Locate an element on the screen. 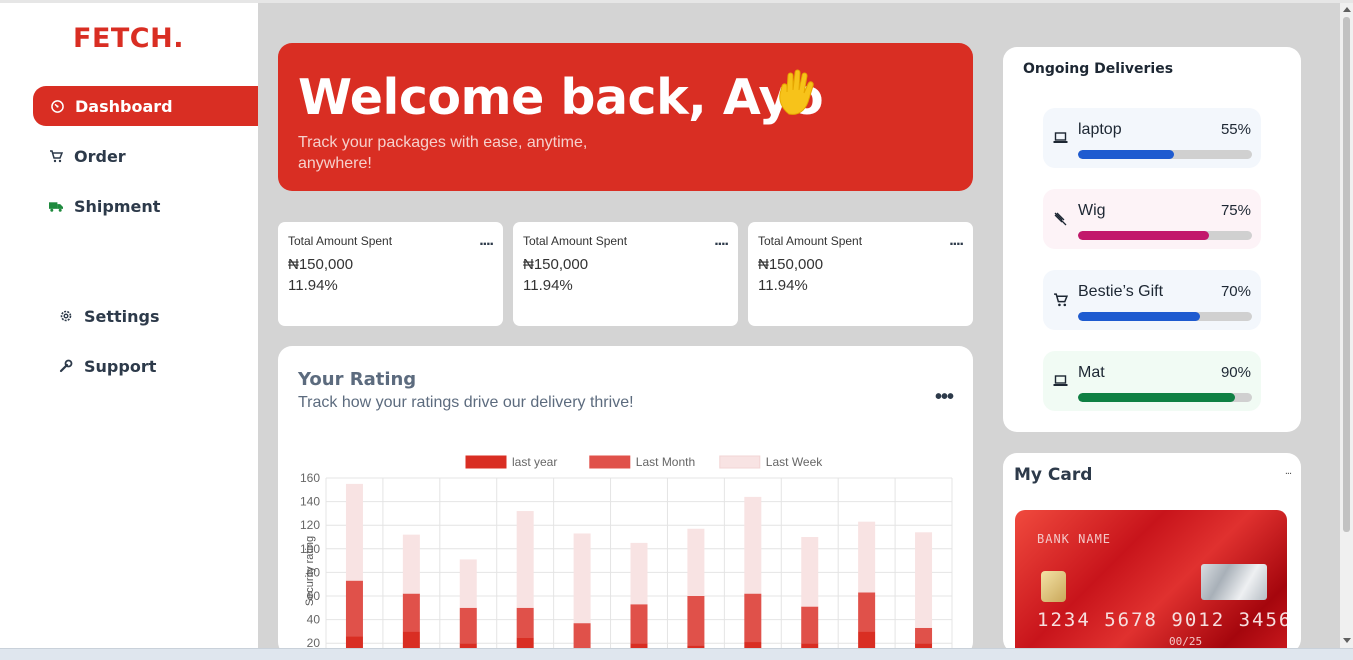 This screenshot has width=1353, height=660. legend-label: Last Week is located at coordinates (794, 462).